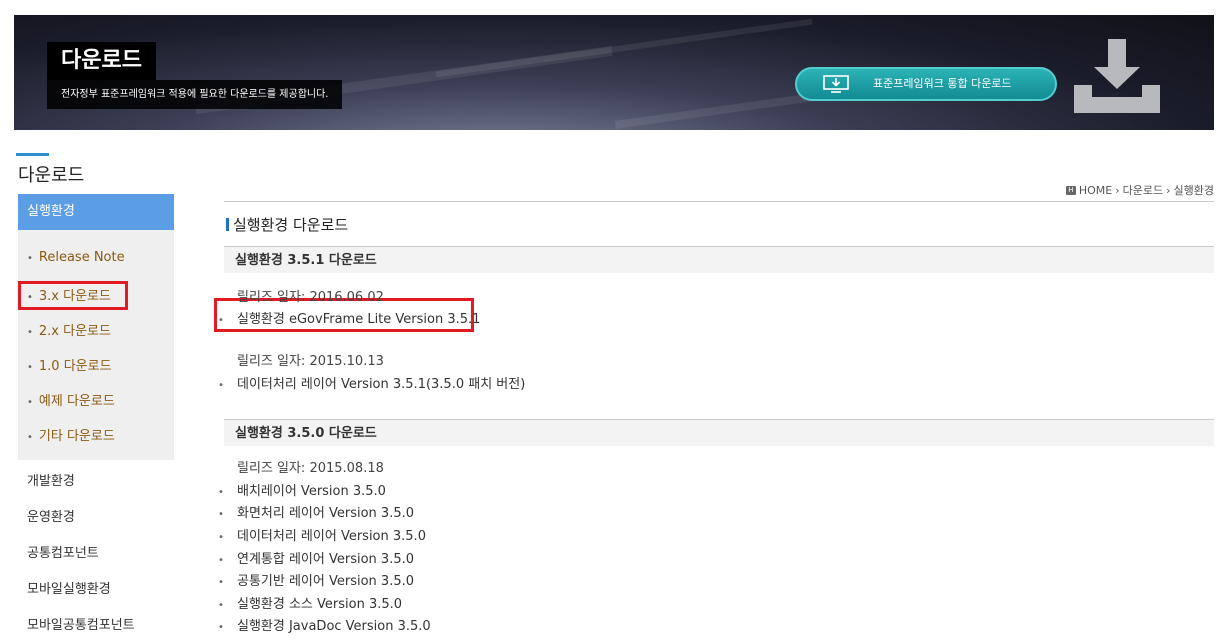  I want to click on submenu-item-label: 예제 다운로드, so click(76, 401).